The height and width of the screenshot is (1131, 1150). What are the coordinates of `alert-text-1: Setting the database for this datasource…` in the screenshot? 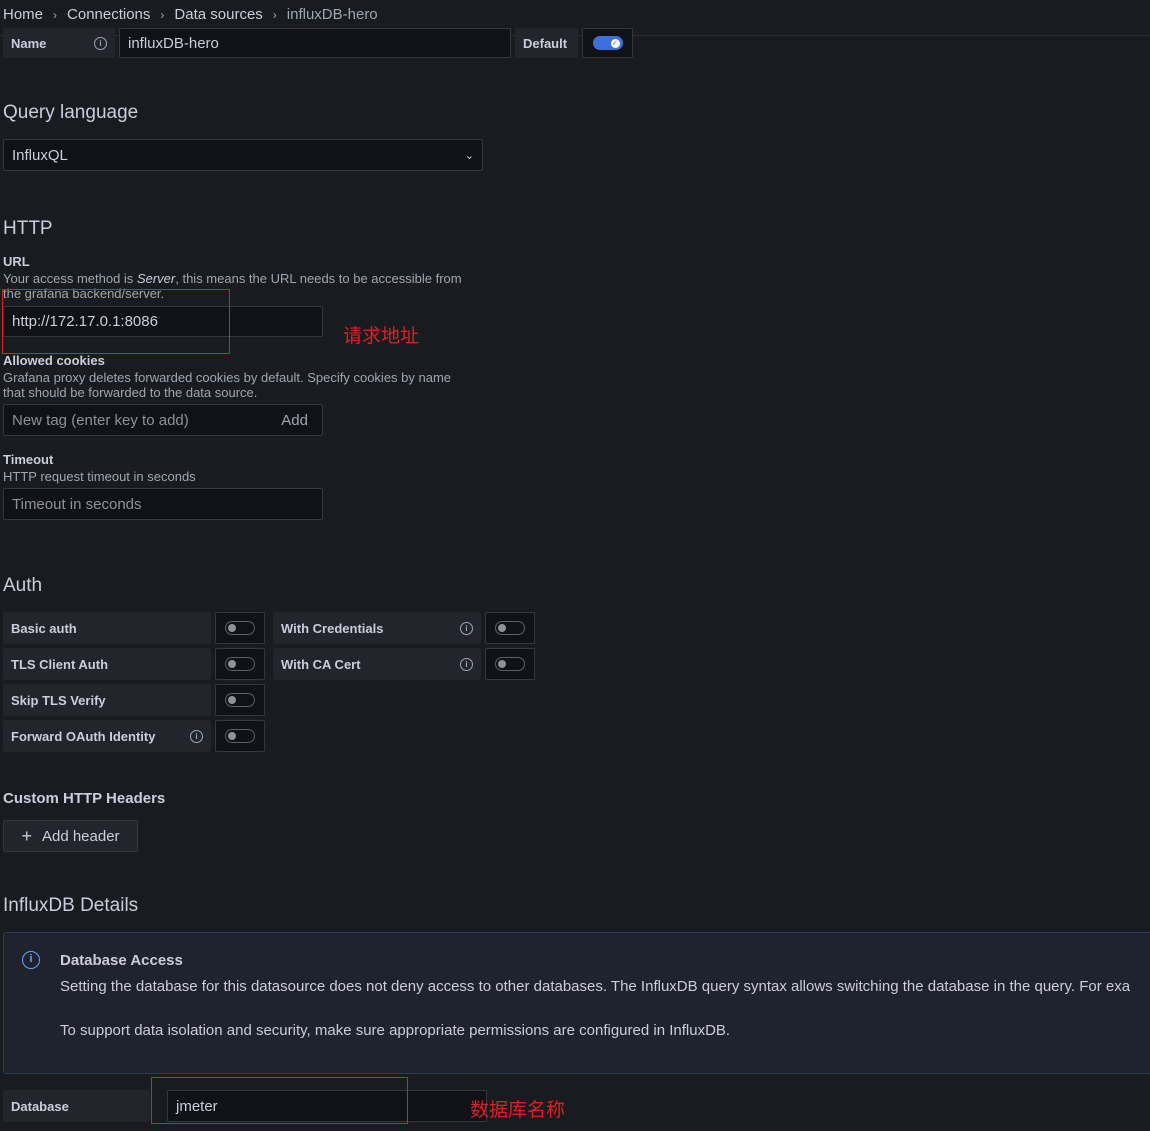 It's located at (595, 986).